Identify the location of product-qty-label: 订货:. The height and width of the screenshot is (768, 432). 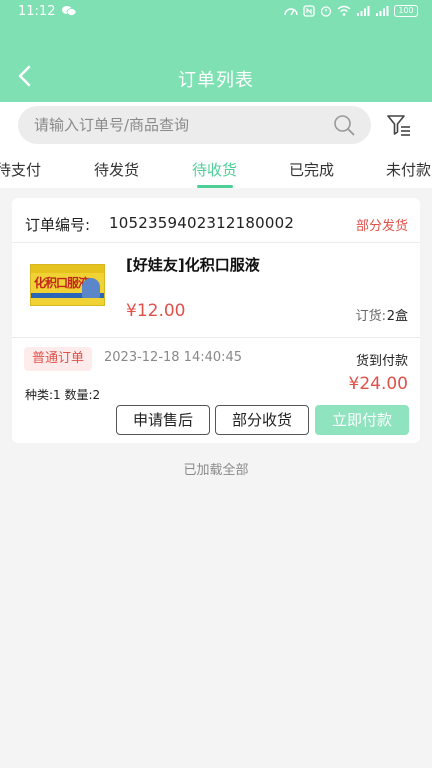
(370, 316).